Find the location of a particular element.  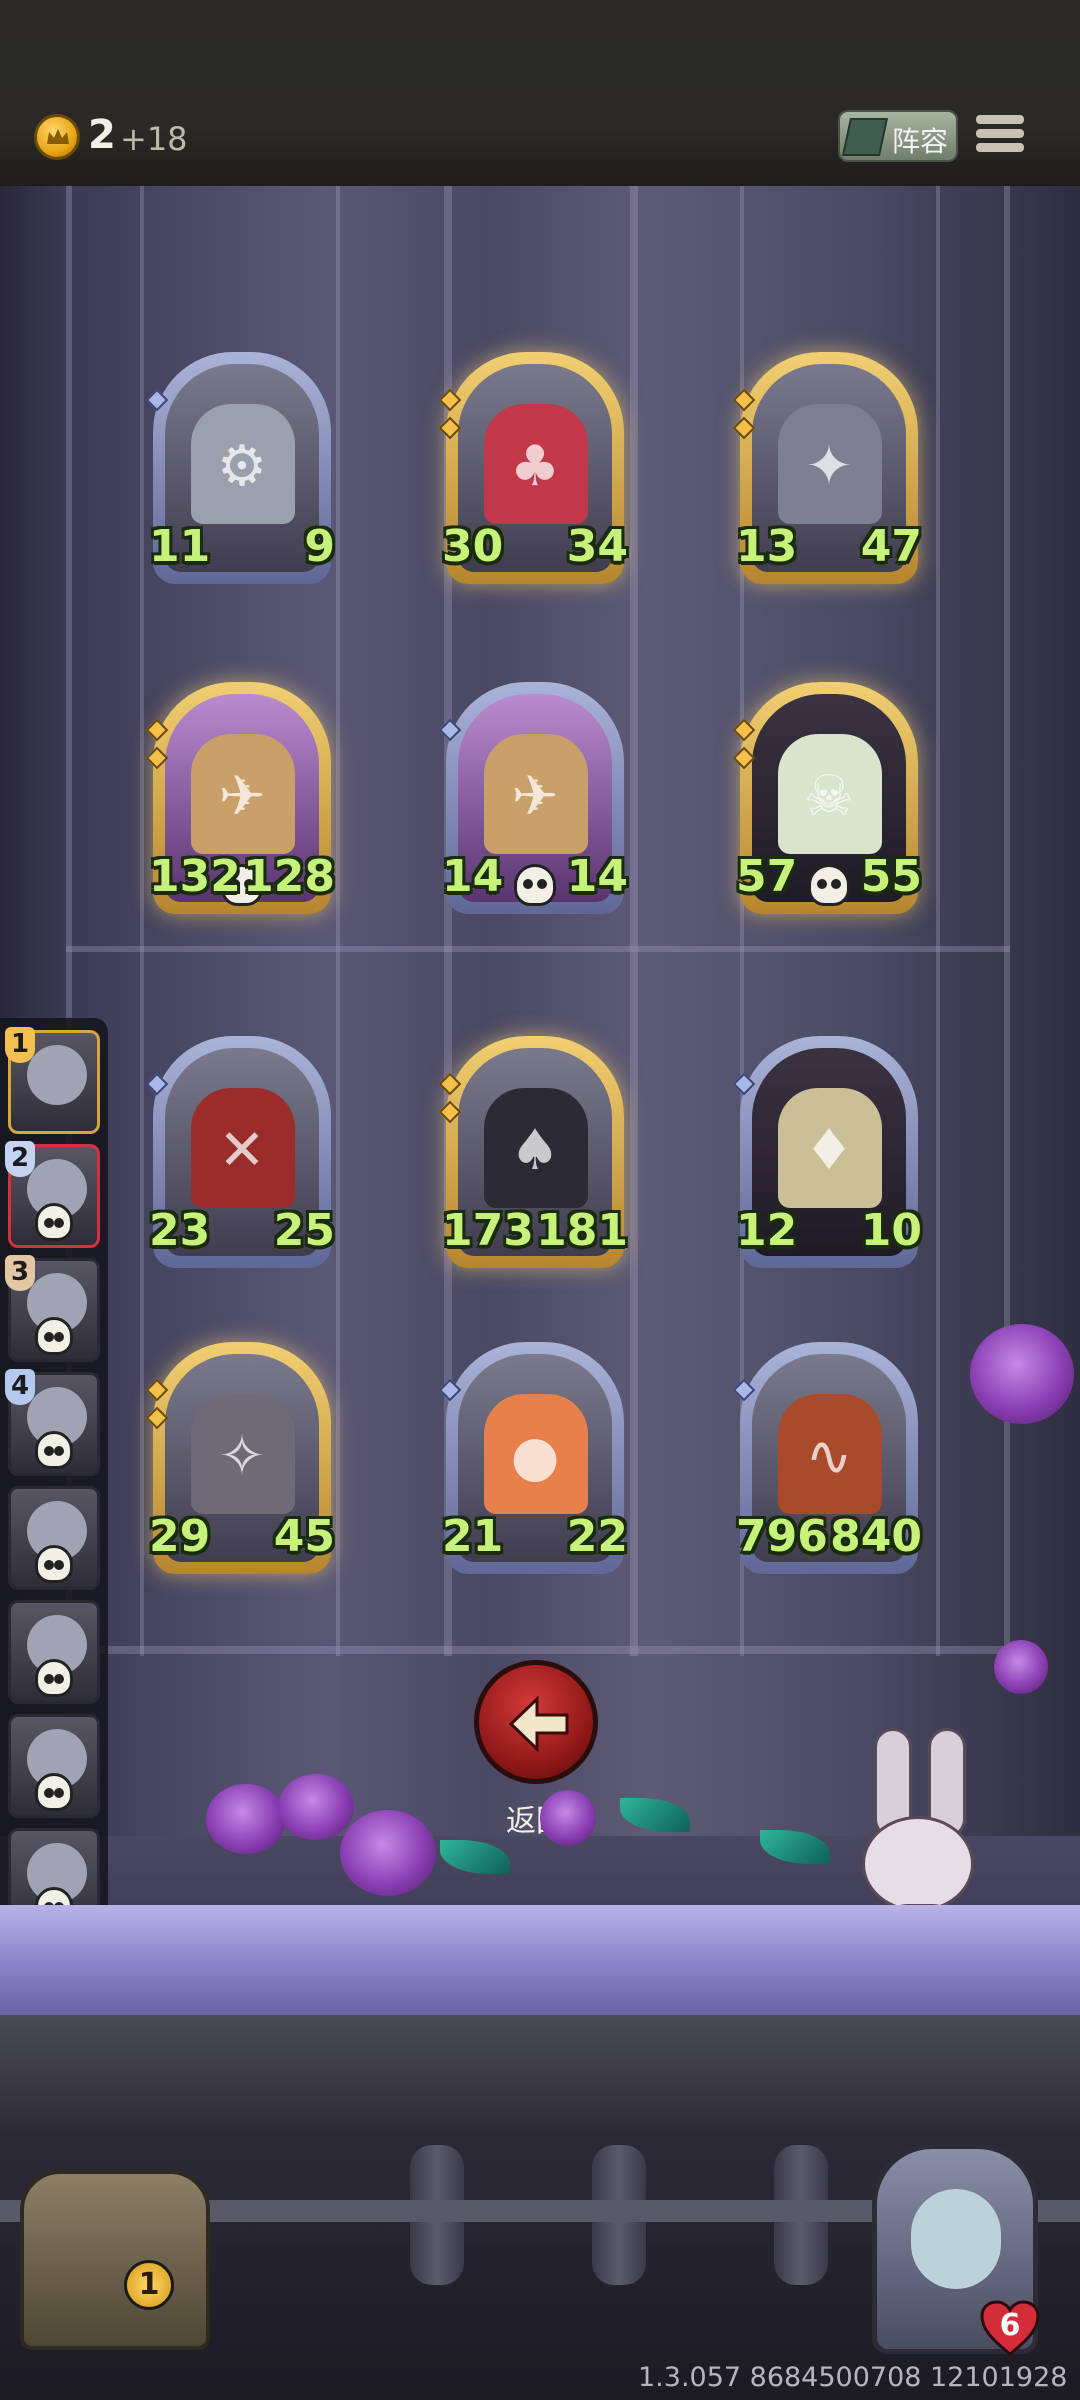

attack-value: 30 is located at coordinates (473, 546).